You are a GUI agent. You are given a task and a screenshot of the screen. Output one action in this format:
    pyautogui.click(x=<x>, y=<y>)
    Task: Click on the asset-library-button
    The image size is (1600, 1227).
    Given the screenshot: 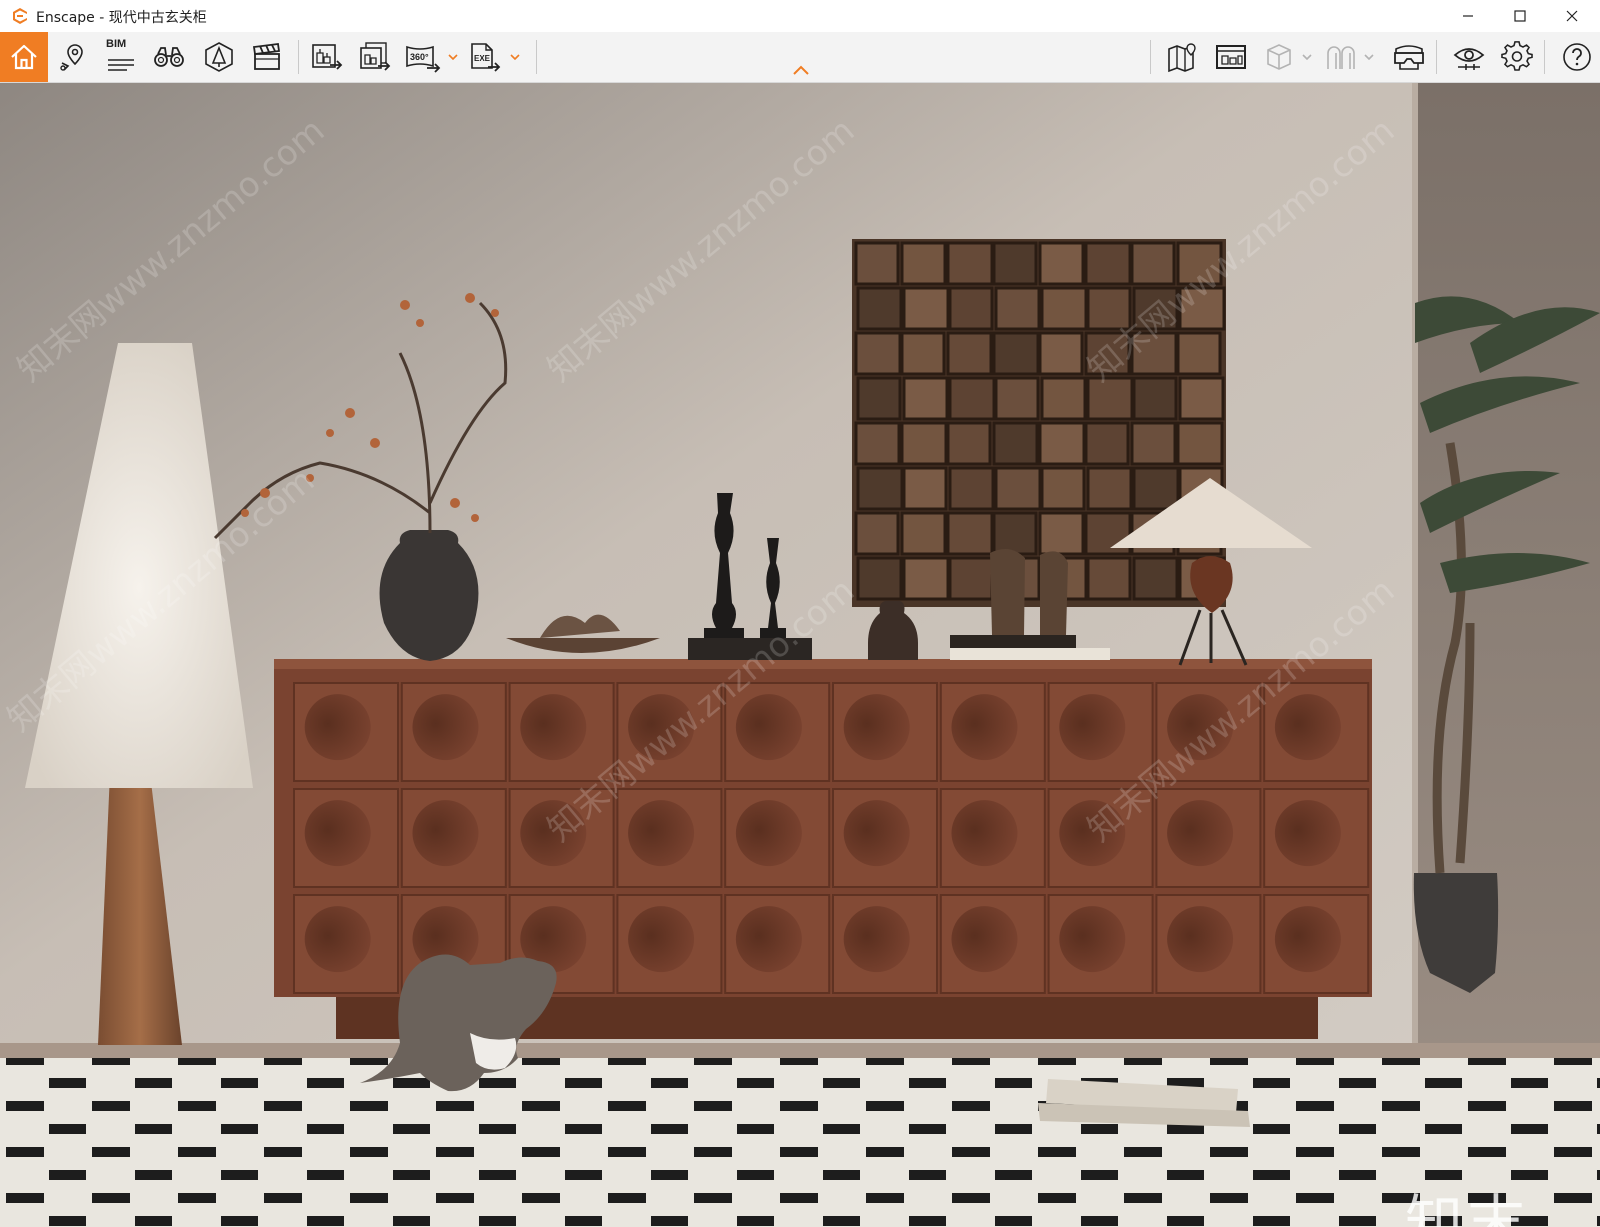 What is the action you would take?
    pyautogui.click(x=219, y=57)
    